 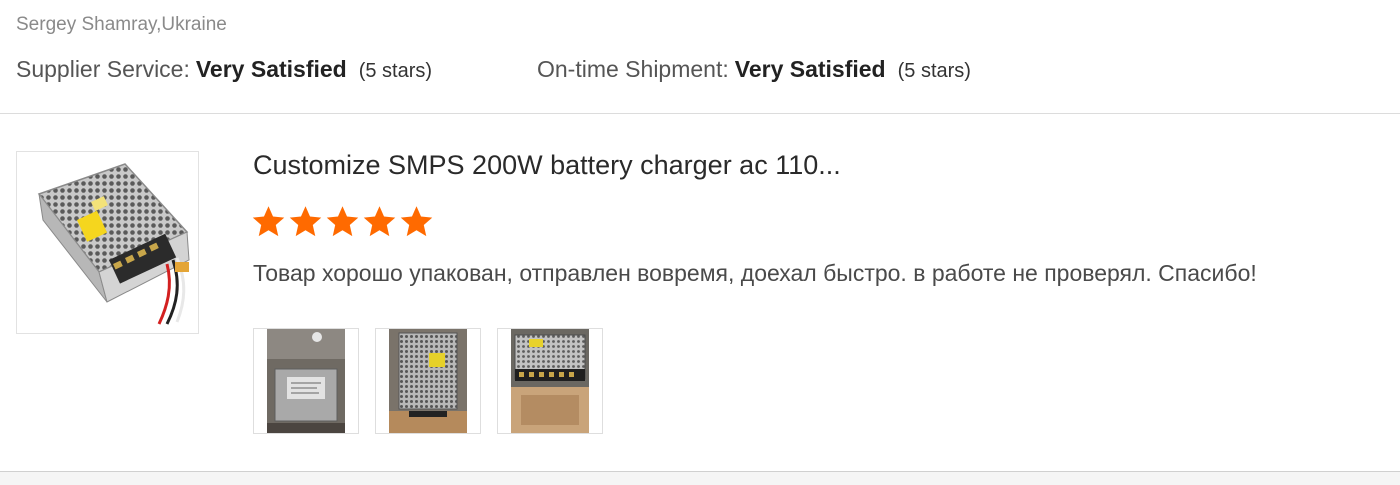 I want to click on shipment-value: Very Satisfied, so click(x=810, y=69).